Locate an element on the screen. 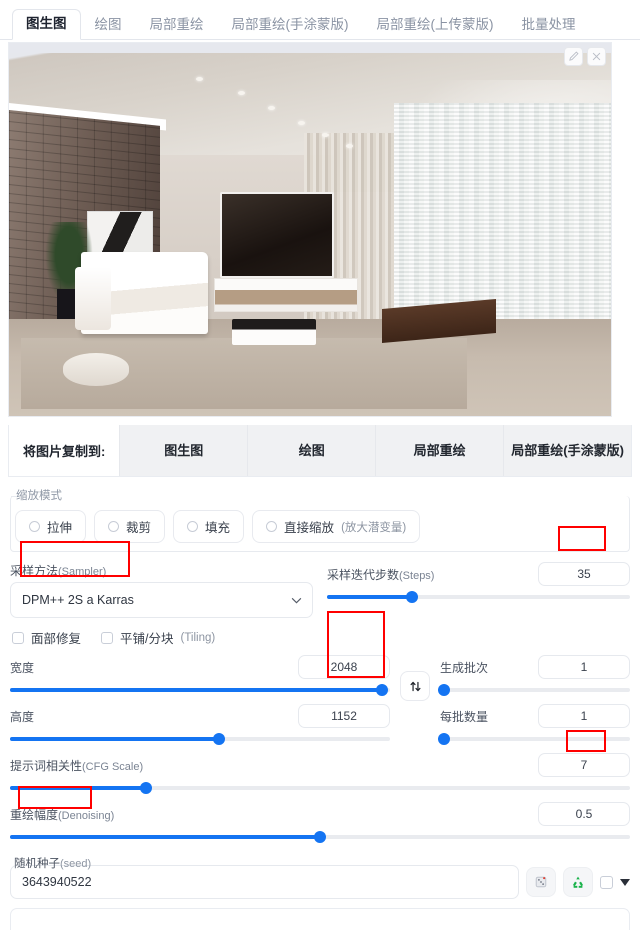  tab-inpaint-upload: 局部重绘(上传蒙版) is located at coordinates (435, 25).